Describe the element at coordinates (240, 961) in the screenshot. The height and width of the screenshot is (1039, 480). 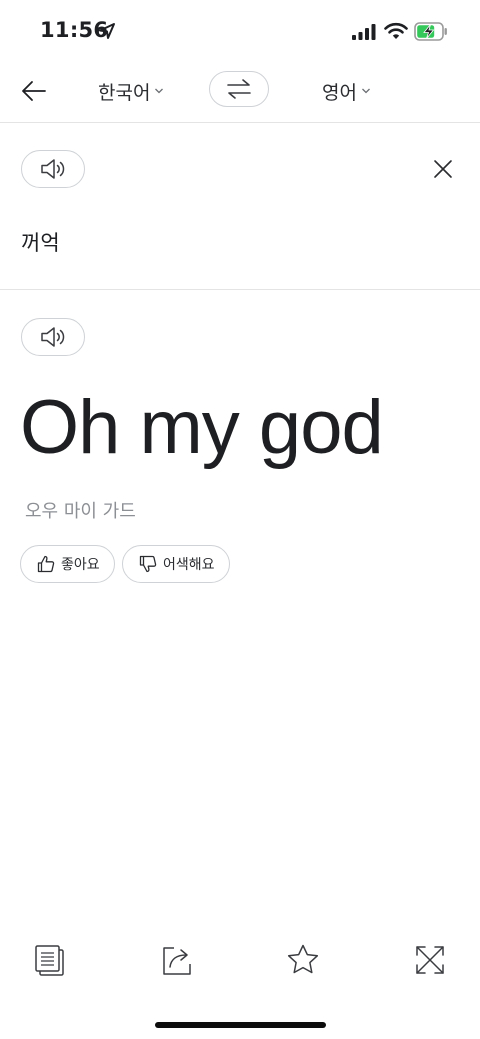
I see `bottom-toolbar` at that location.